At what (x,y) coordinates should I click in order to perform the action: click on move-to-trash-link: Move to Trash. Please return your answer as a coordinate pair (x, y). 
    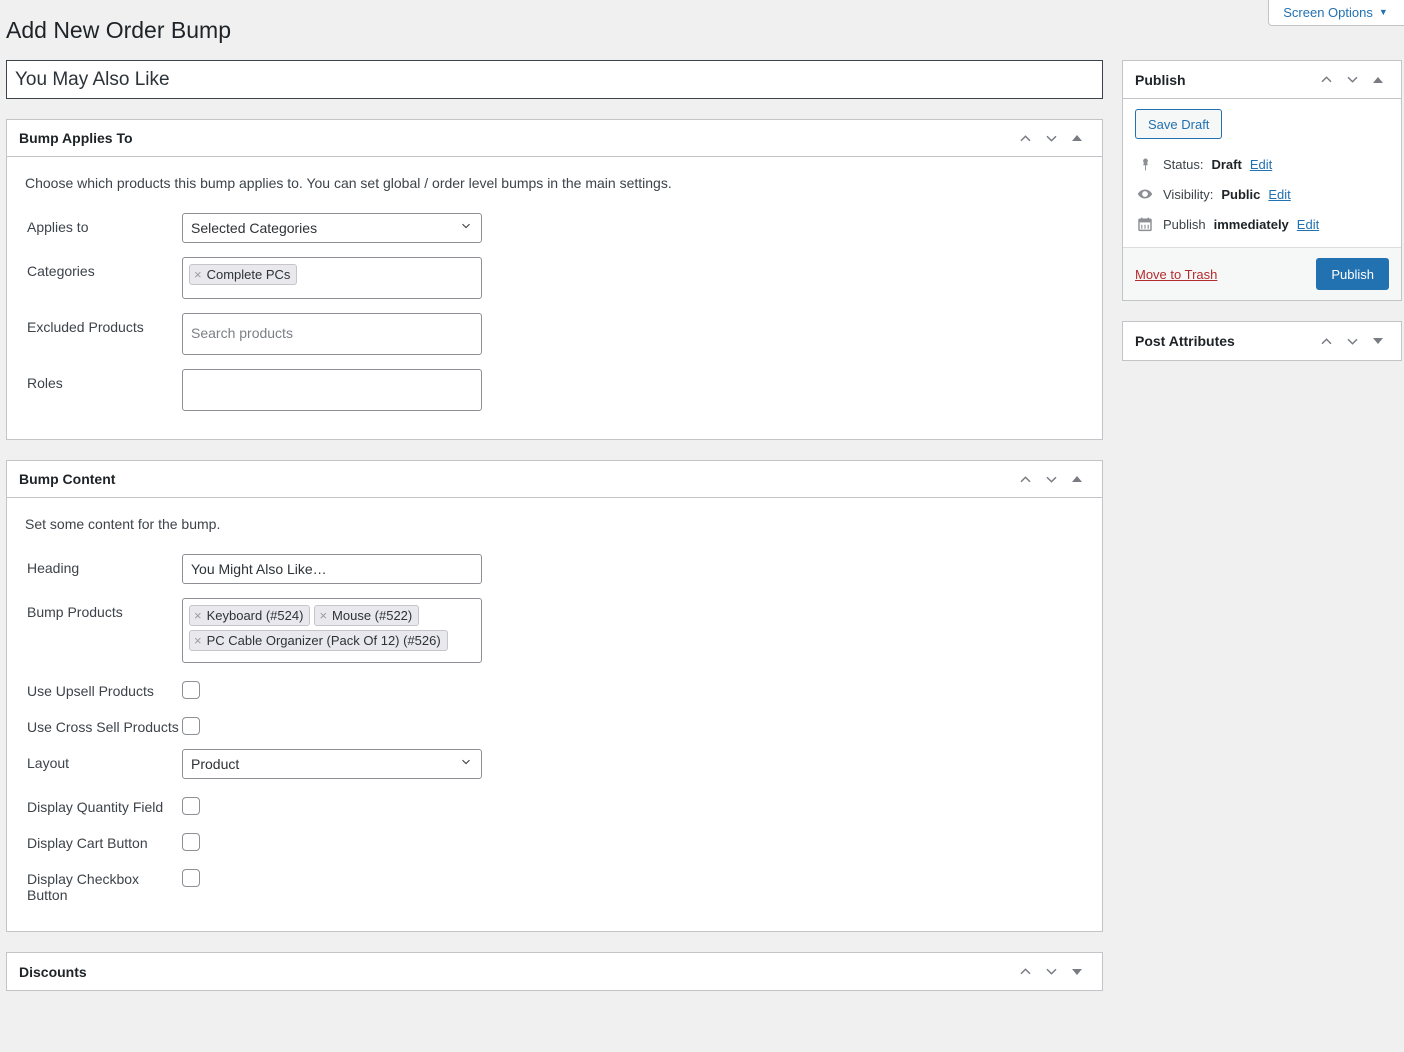
    Looking at the image, I should click on (1176, 274).